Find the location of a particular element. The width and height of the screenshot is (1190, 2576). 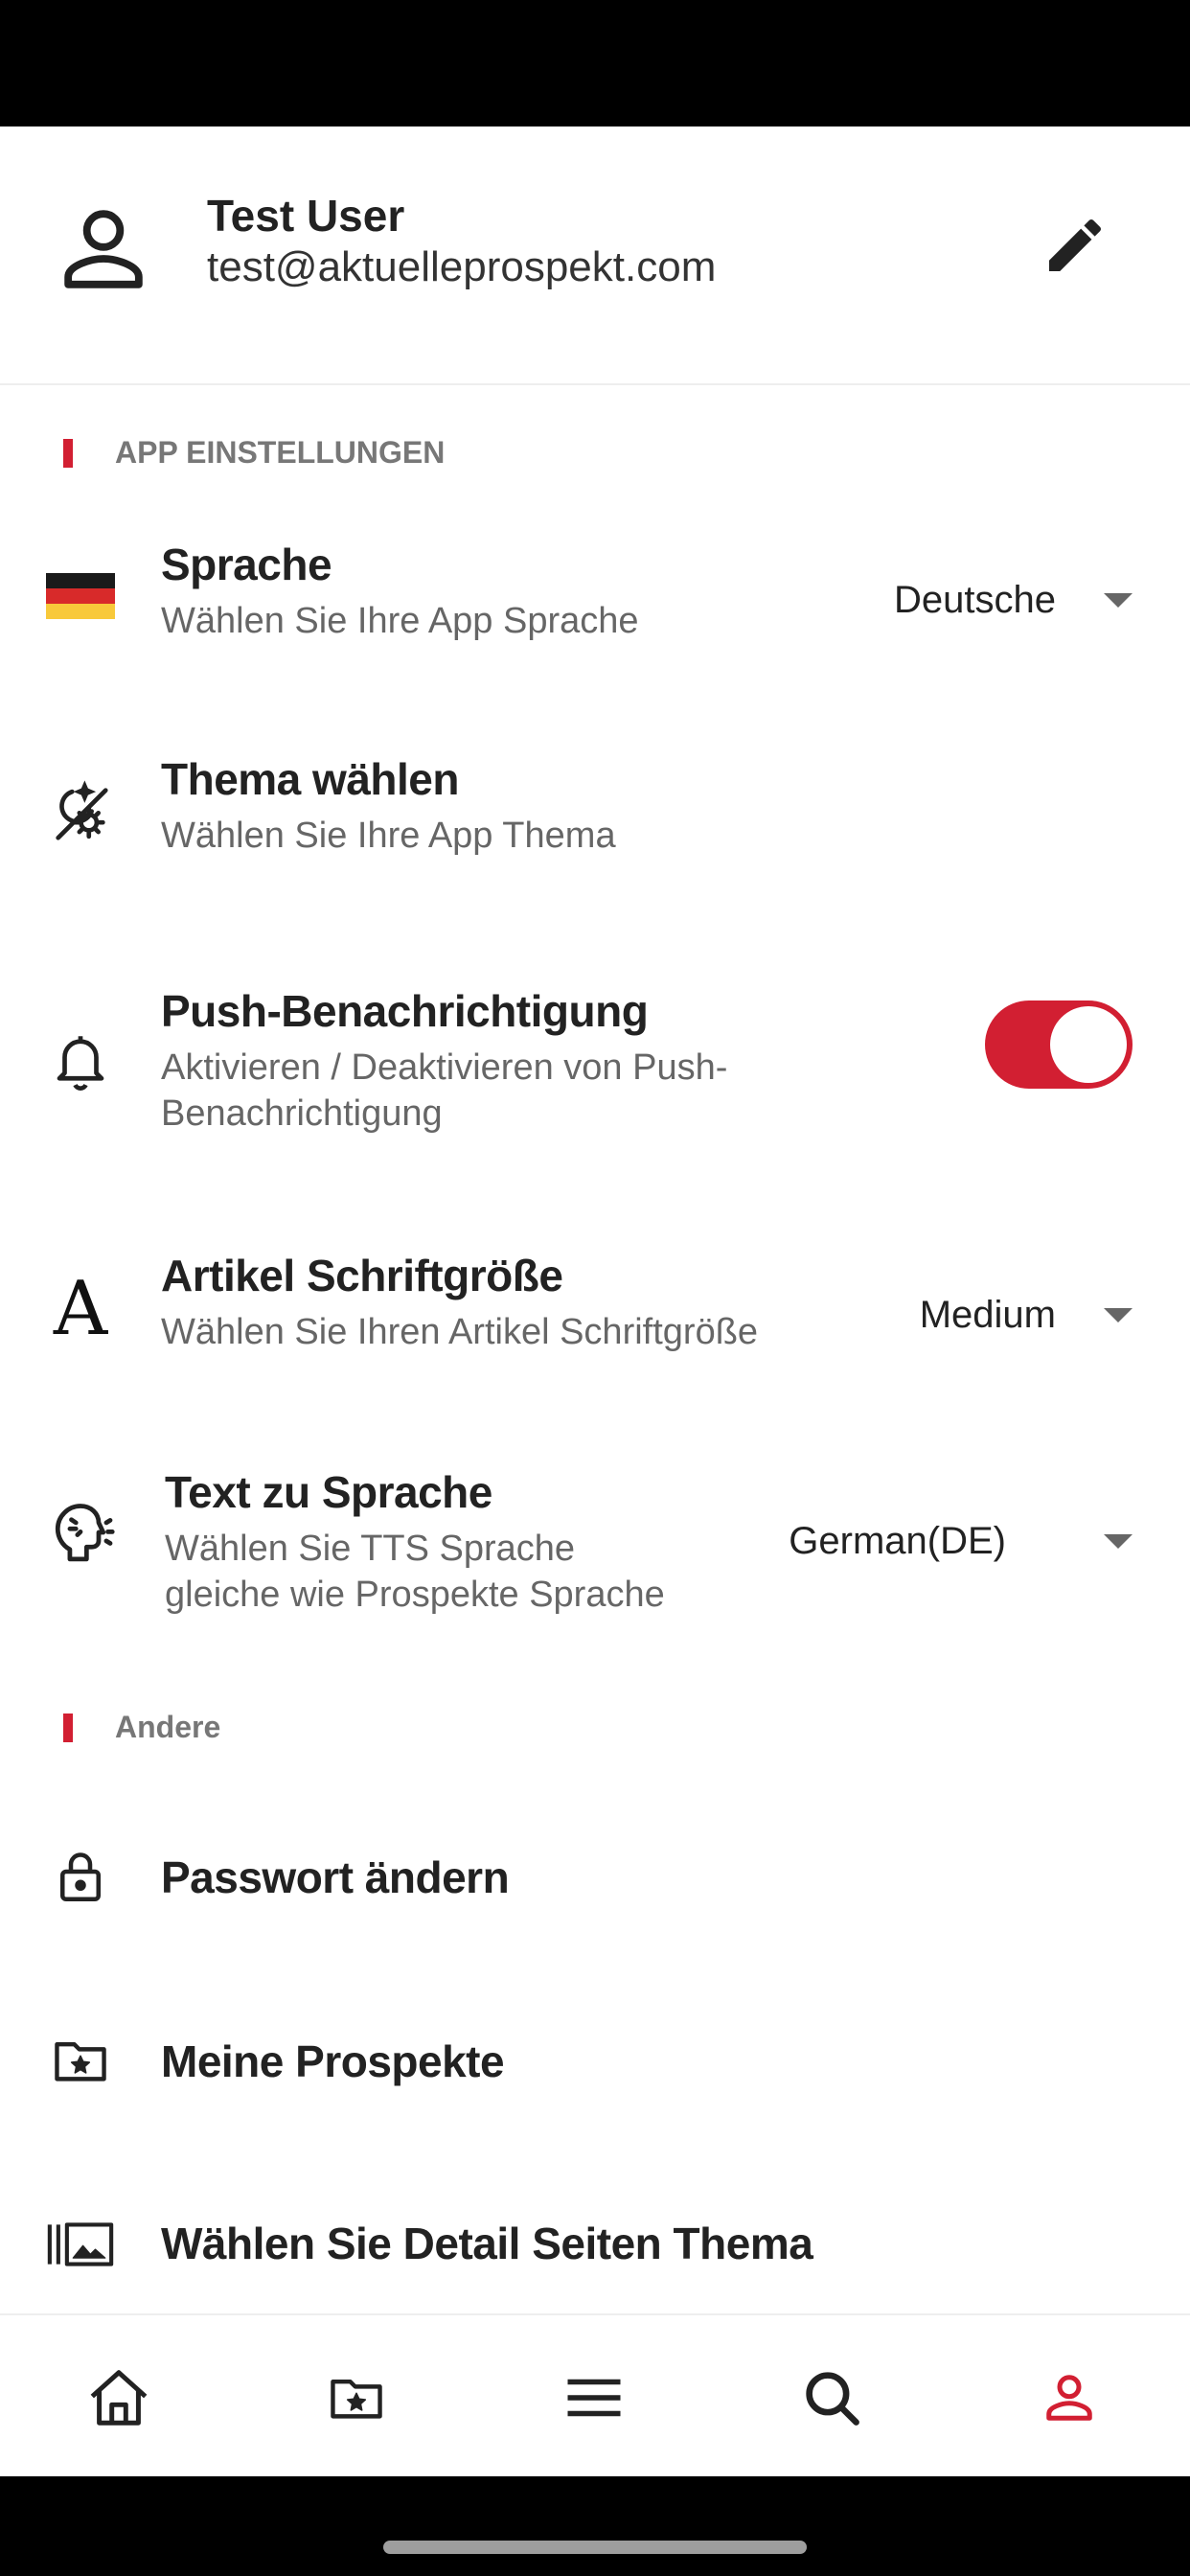

voice-head-icon is located at coordinates (81, 1533).